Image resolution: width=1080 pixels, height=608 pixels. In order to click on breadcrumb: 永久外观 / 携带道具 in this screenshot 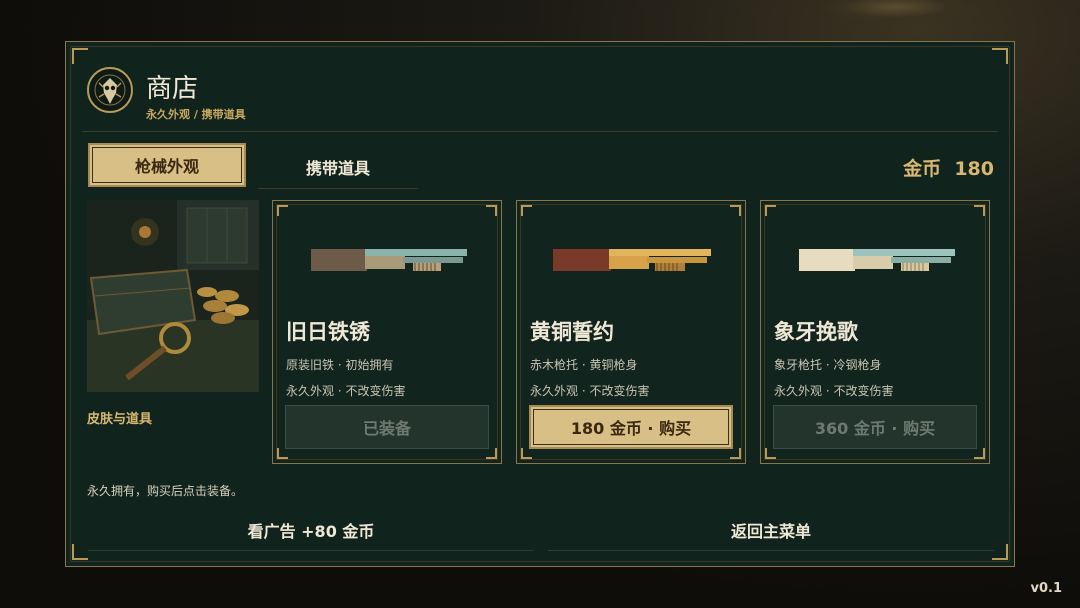, I will do `click(196, 114)`.